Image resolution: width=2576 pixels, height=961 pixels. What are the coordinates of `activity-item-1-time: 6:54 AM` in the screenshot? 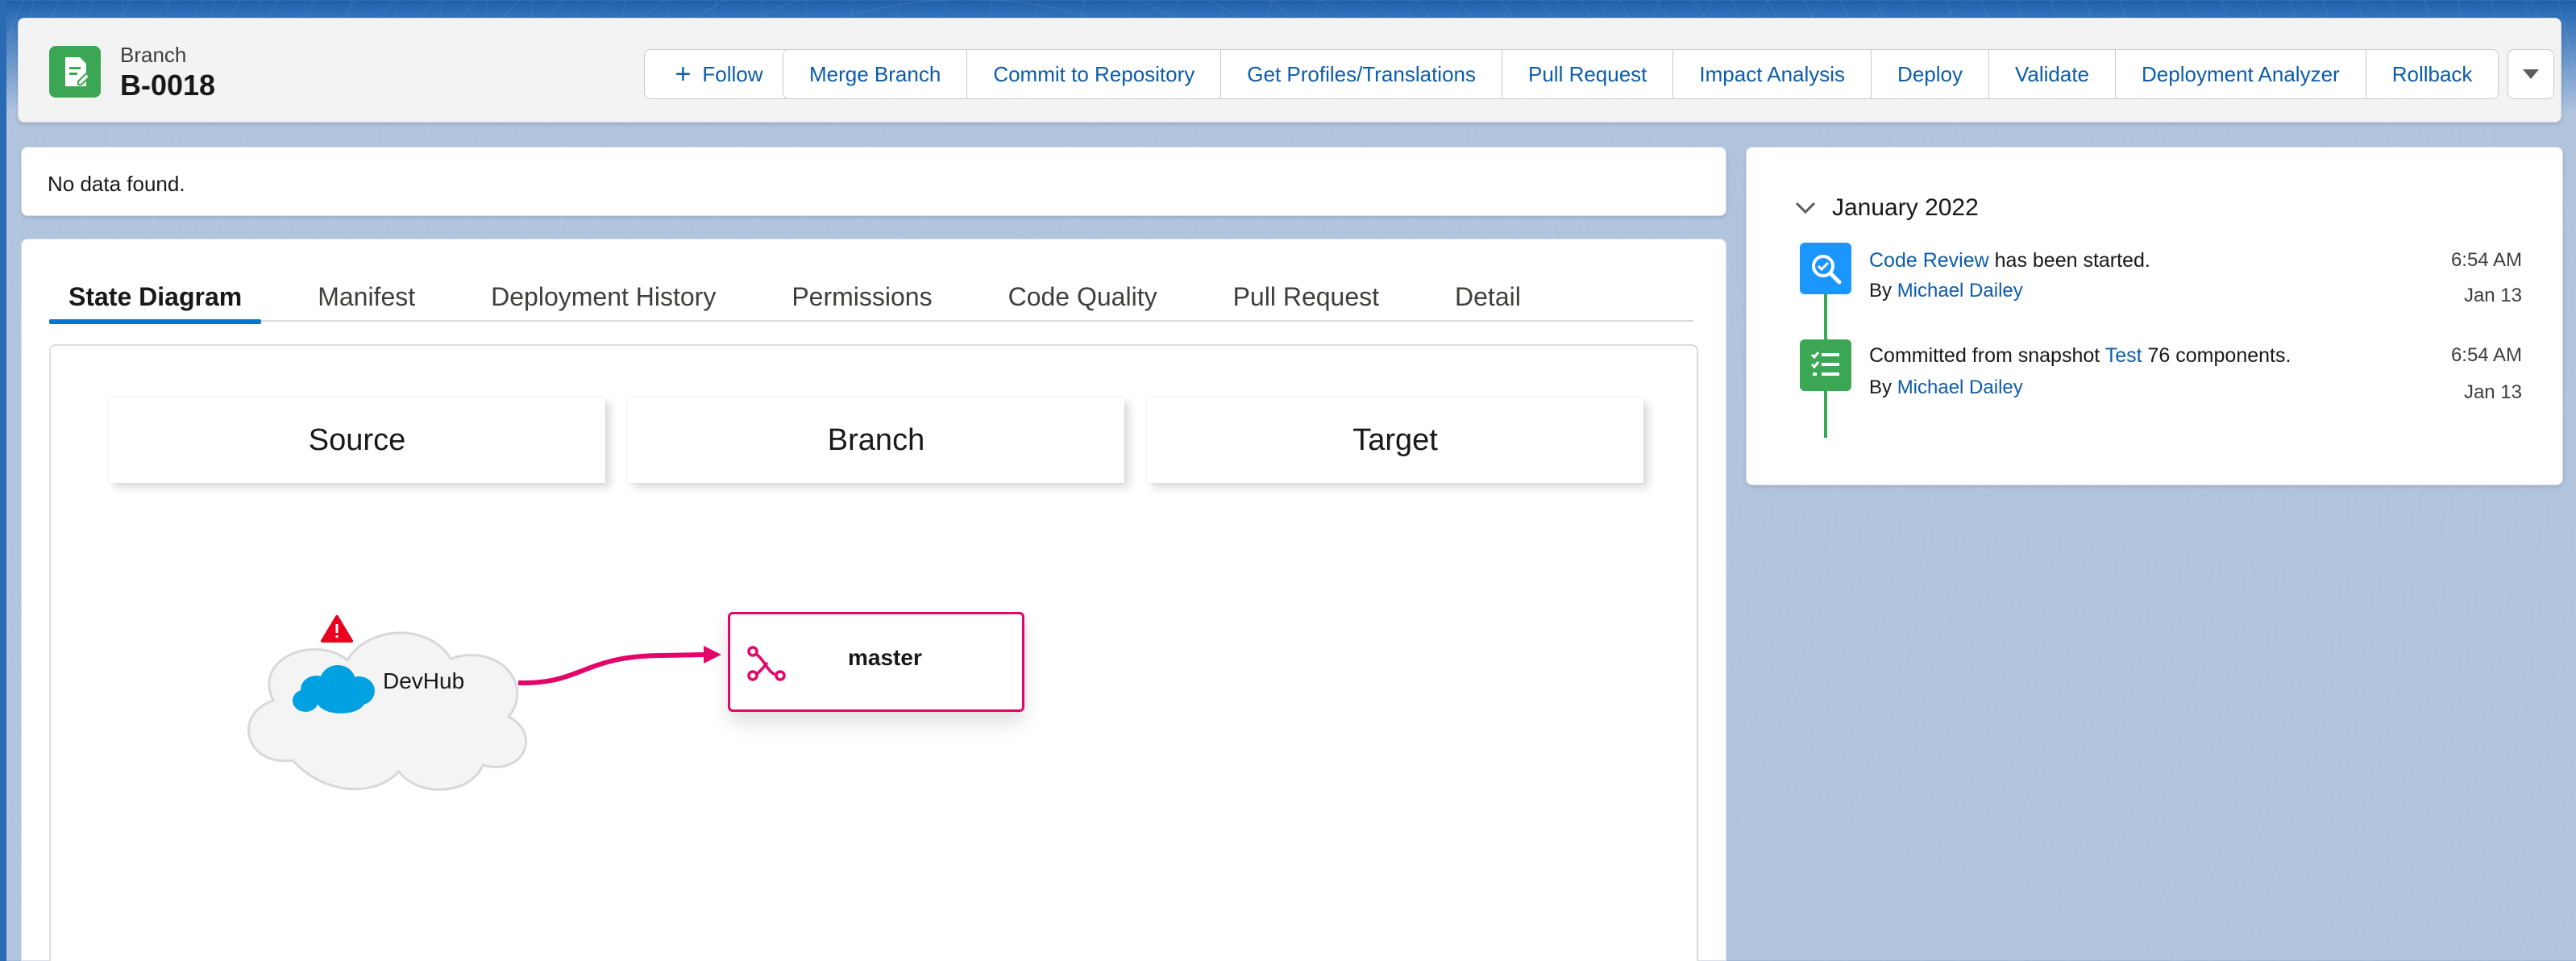 It's located at (2486, 260).